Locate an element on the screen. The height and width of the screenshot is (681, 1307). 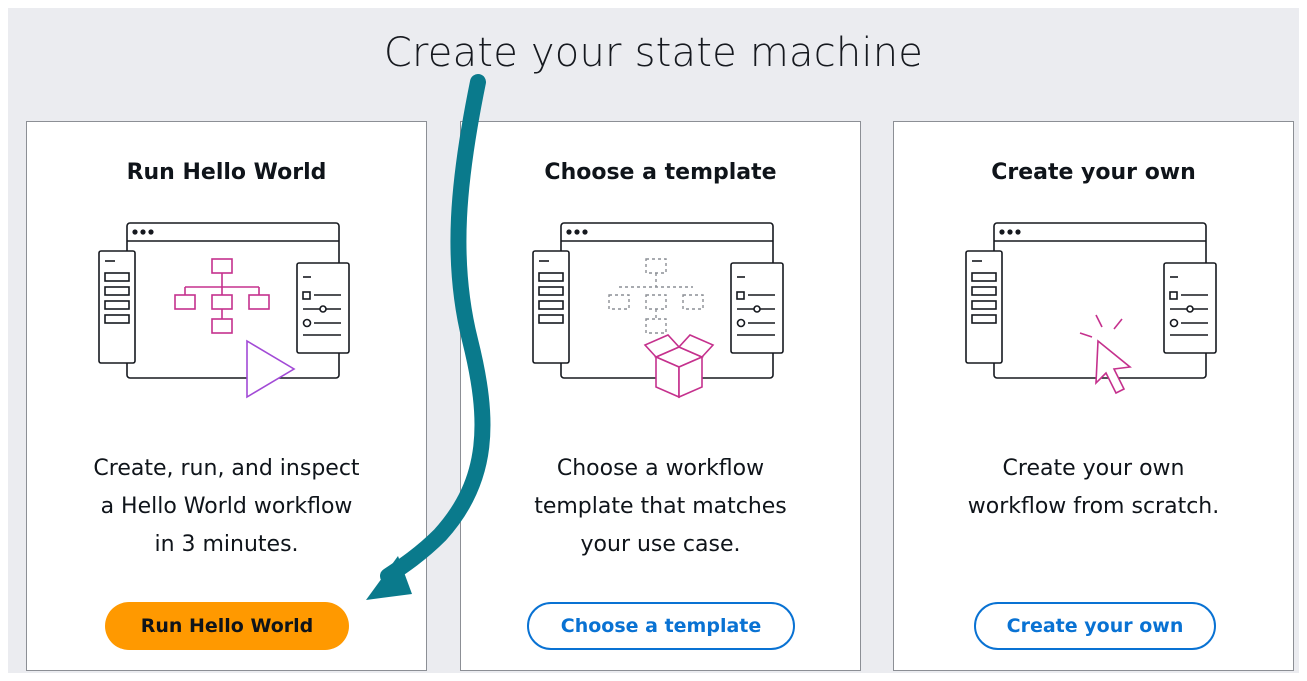
create-your-own-button: Create your own is located at coordinates (1095, 626).